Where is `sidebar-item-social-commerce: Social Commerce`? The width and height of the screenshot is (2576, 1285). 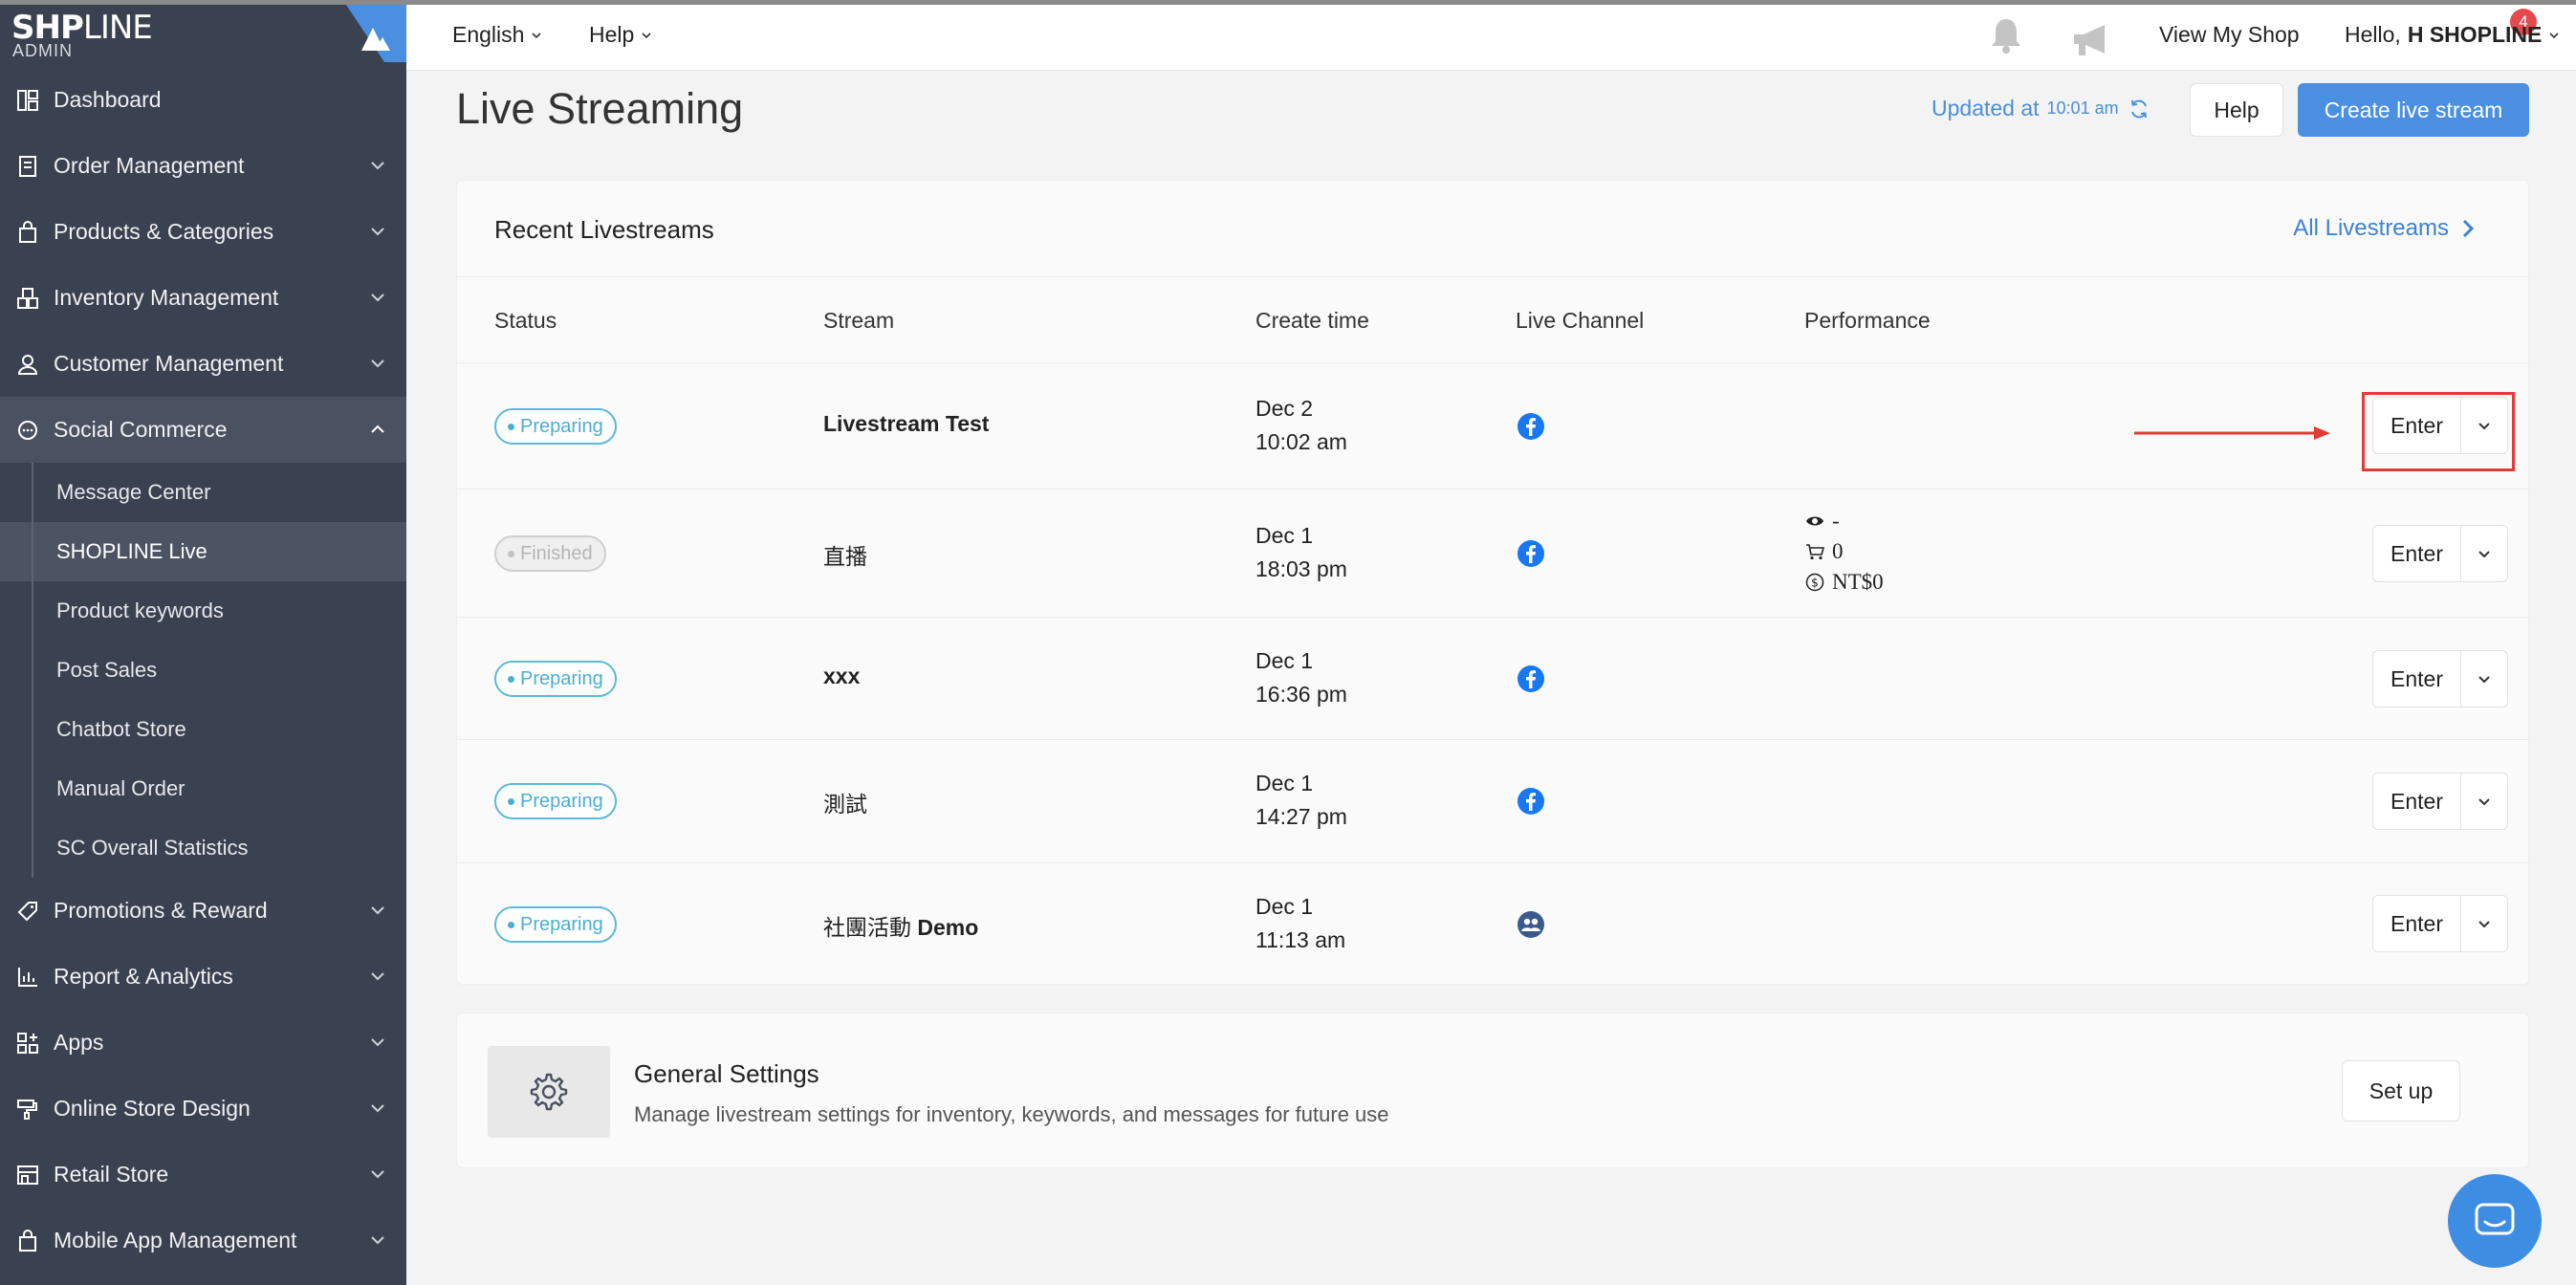 sidebar-item-social-commerce: Social Commerce is located at coordinates (203, 430).